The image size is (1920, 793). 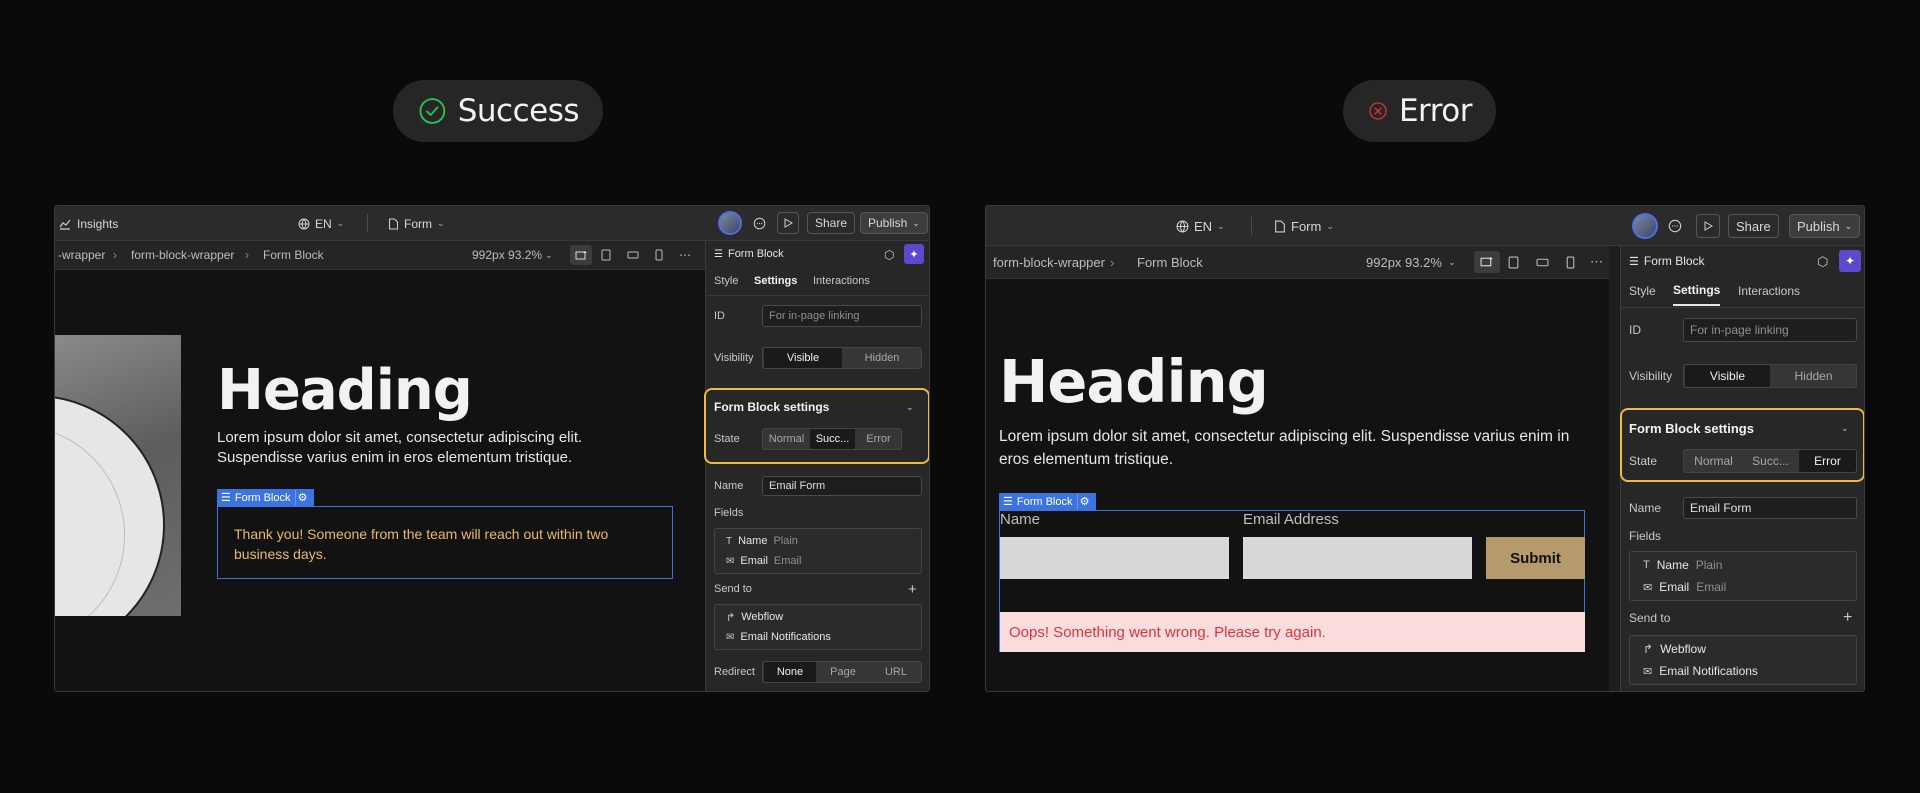 What do you see at coordinates (81, 255) in the screenshot?
I see `breadcrumb-item: -wrapper` at bounding box center [81, 255].